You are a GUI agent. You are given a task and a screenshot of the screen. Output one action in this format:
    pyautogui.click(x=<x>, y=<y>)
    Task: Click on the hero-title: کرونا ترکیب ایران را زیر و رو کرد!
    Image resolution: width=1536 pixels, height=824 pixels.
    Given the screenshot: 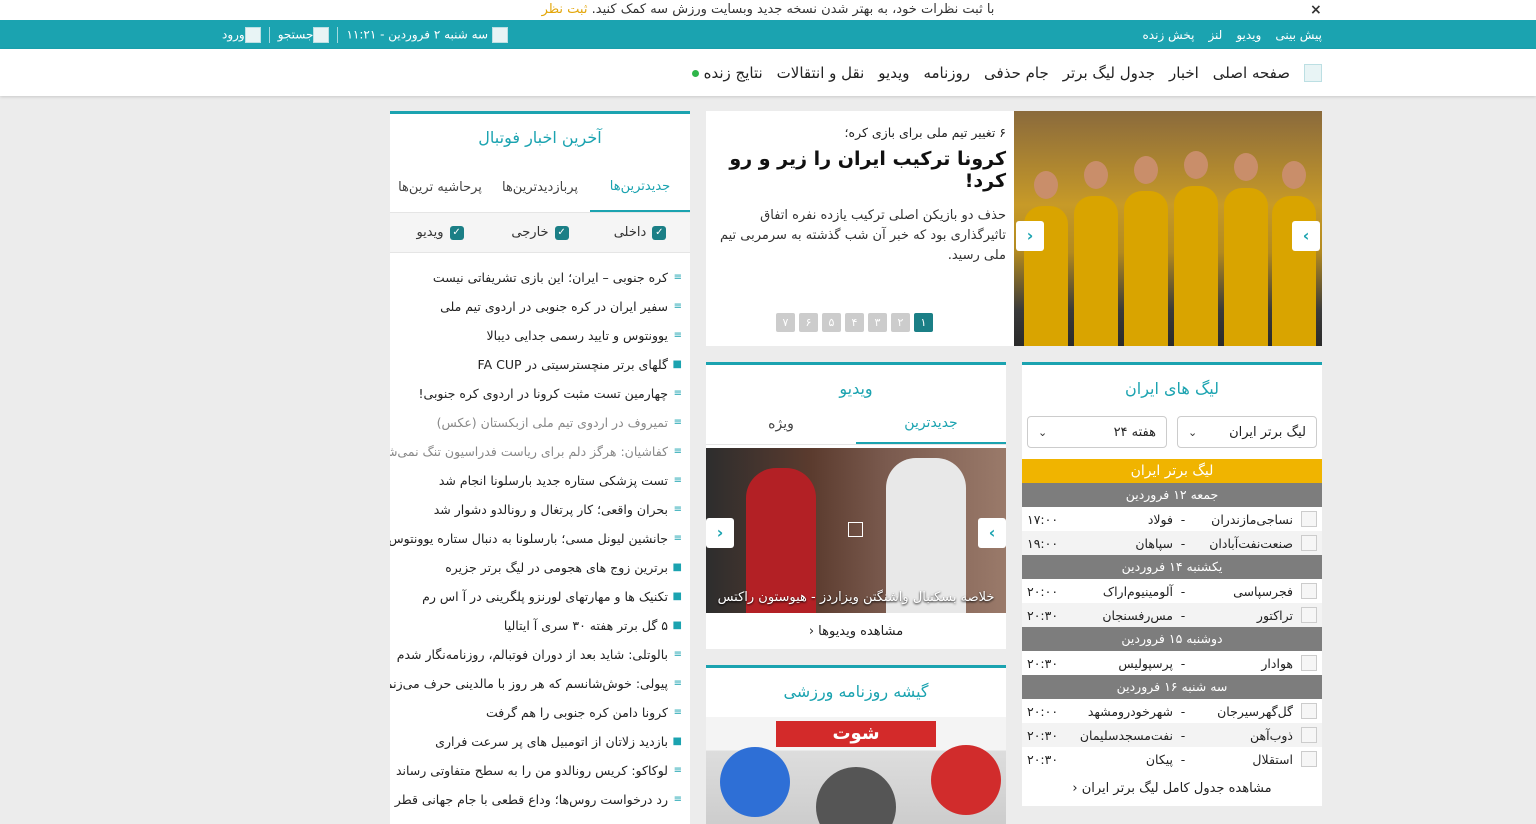 What is the action you would take?
    pyautogui.click(x=860, y=170)
    